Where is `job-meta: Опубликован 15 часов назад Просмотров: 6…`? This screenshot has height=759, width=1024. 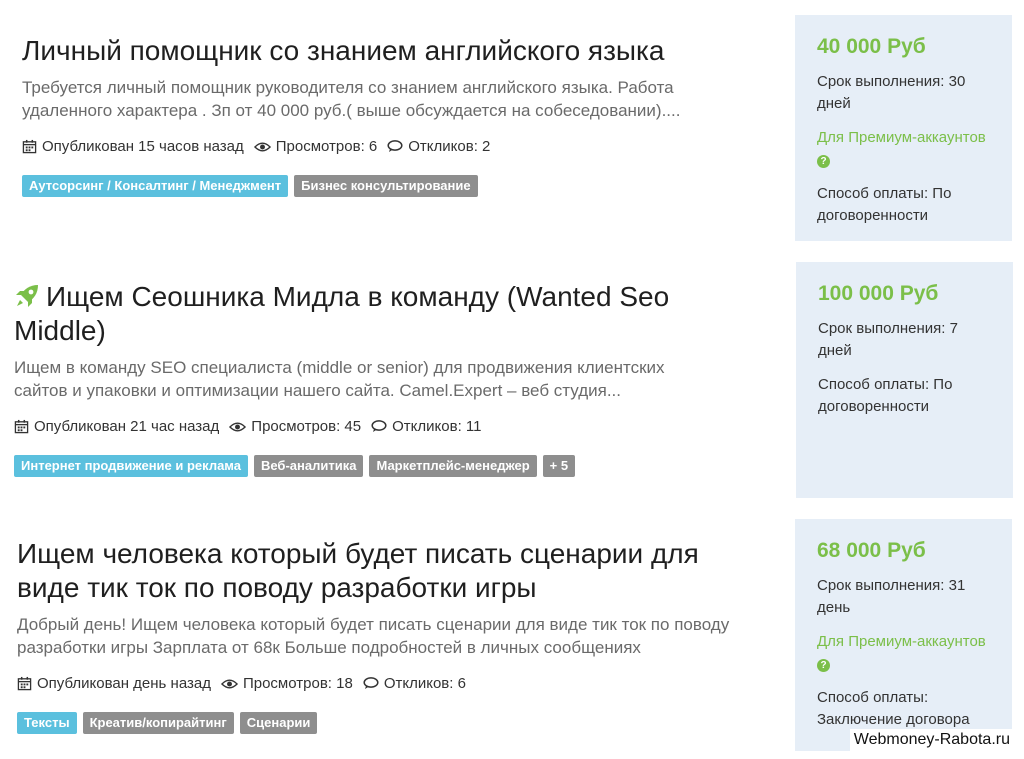 job-meta: Опубликован 15 часов назад Просмотров: 6… is located at coordinates (392, 146).